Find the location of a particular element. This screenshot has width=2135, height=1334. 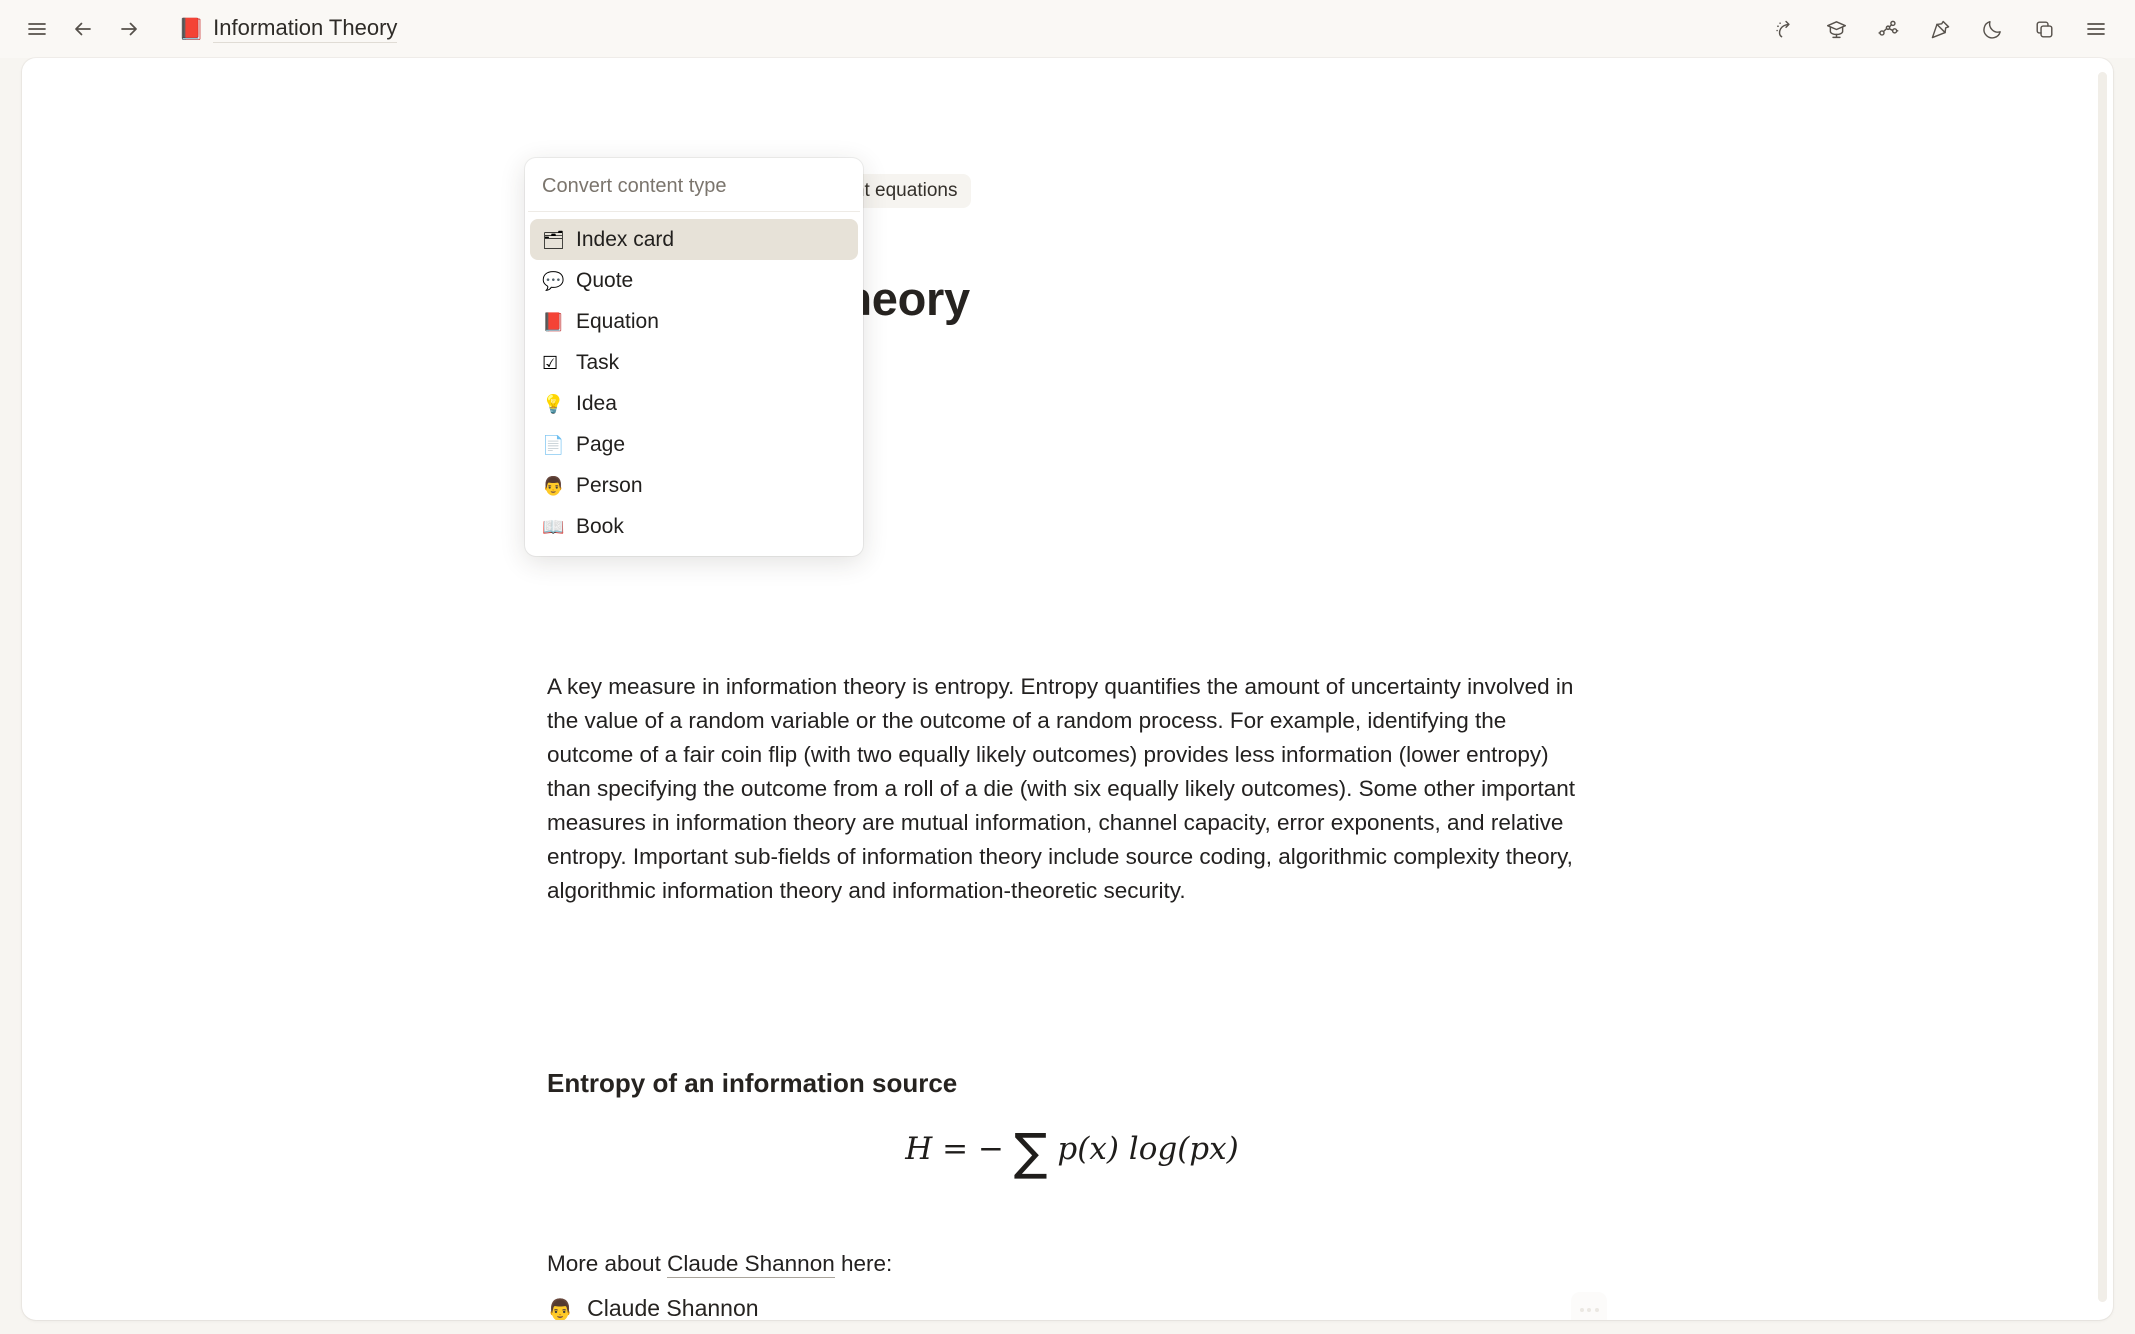

dropdown-item-label: Equation is located at coordinates (617, 321).